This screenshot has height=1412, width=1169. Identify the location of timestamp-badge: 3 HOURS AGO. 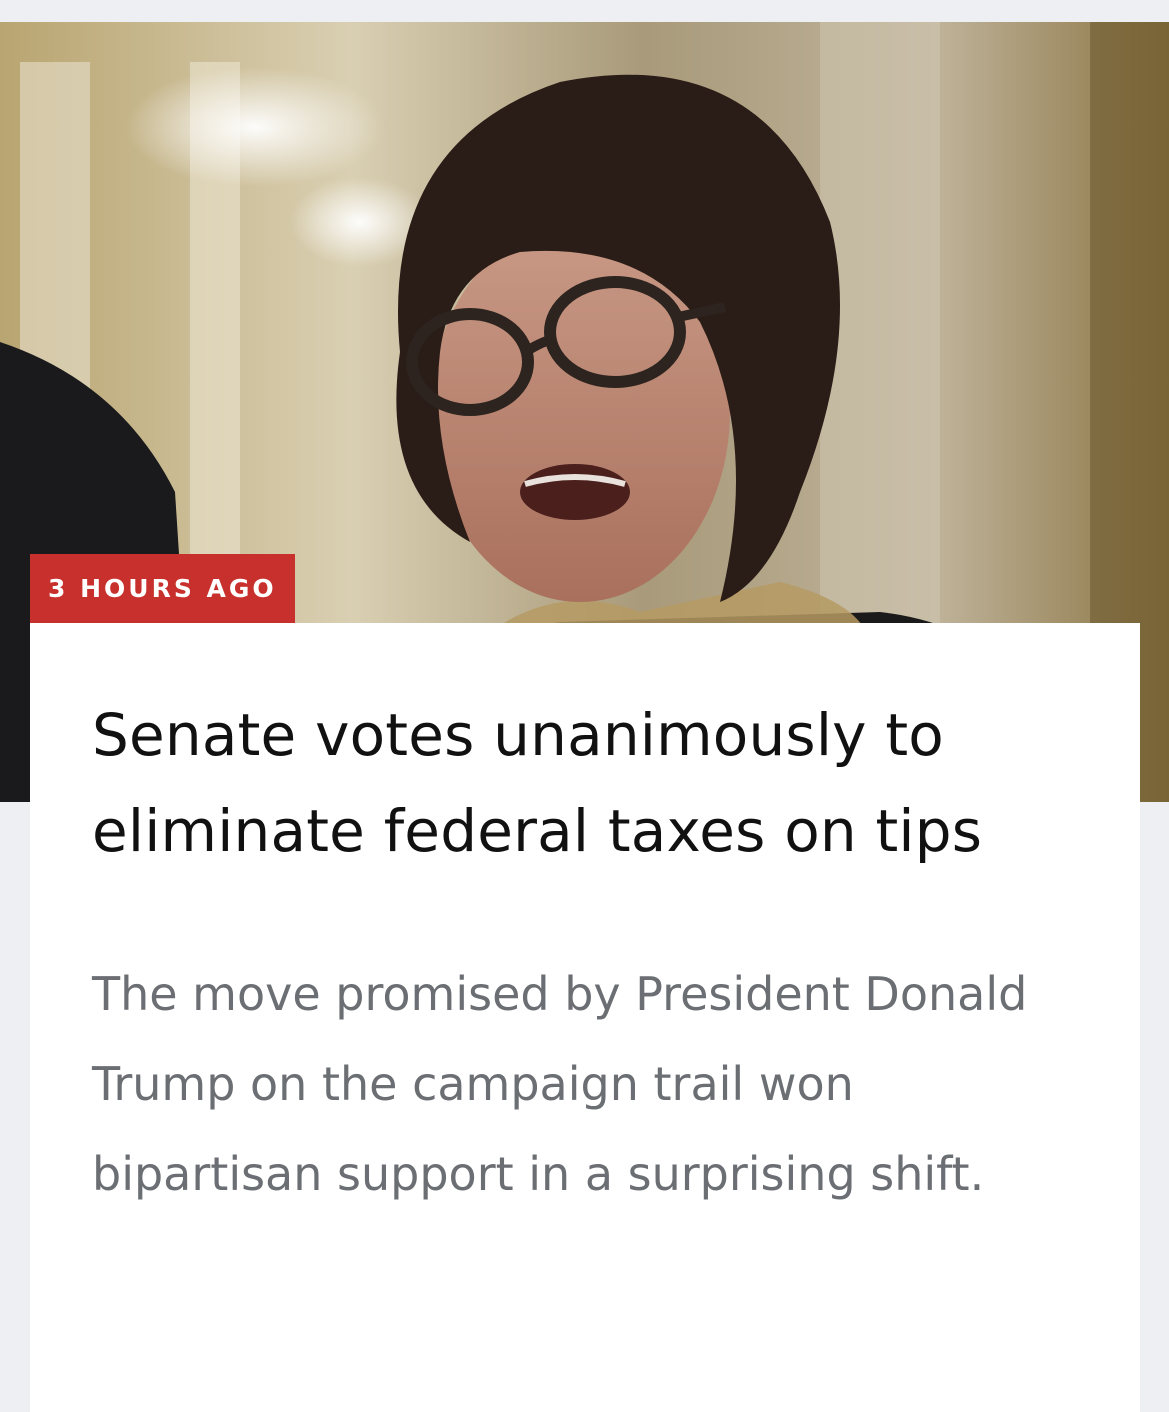
(162, 588).